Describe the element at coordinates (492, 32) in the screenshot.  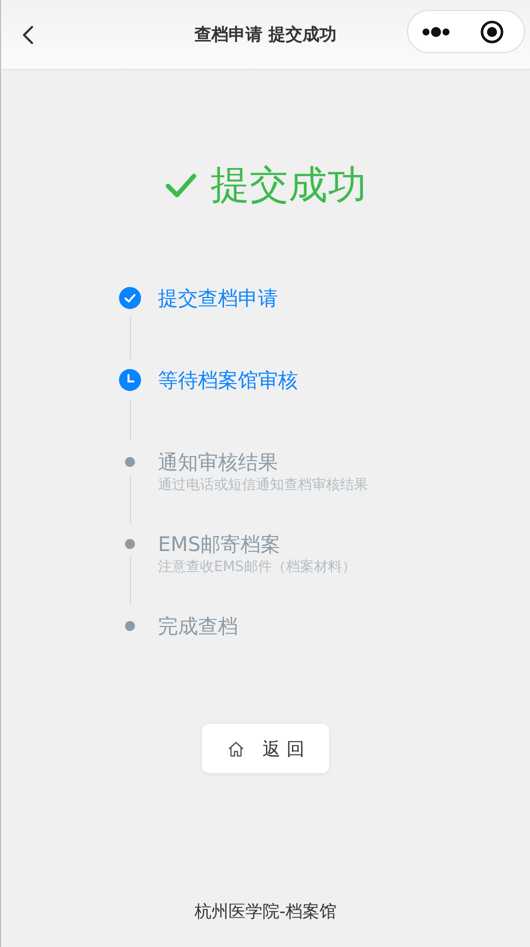
I see `close-icon` at that location.